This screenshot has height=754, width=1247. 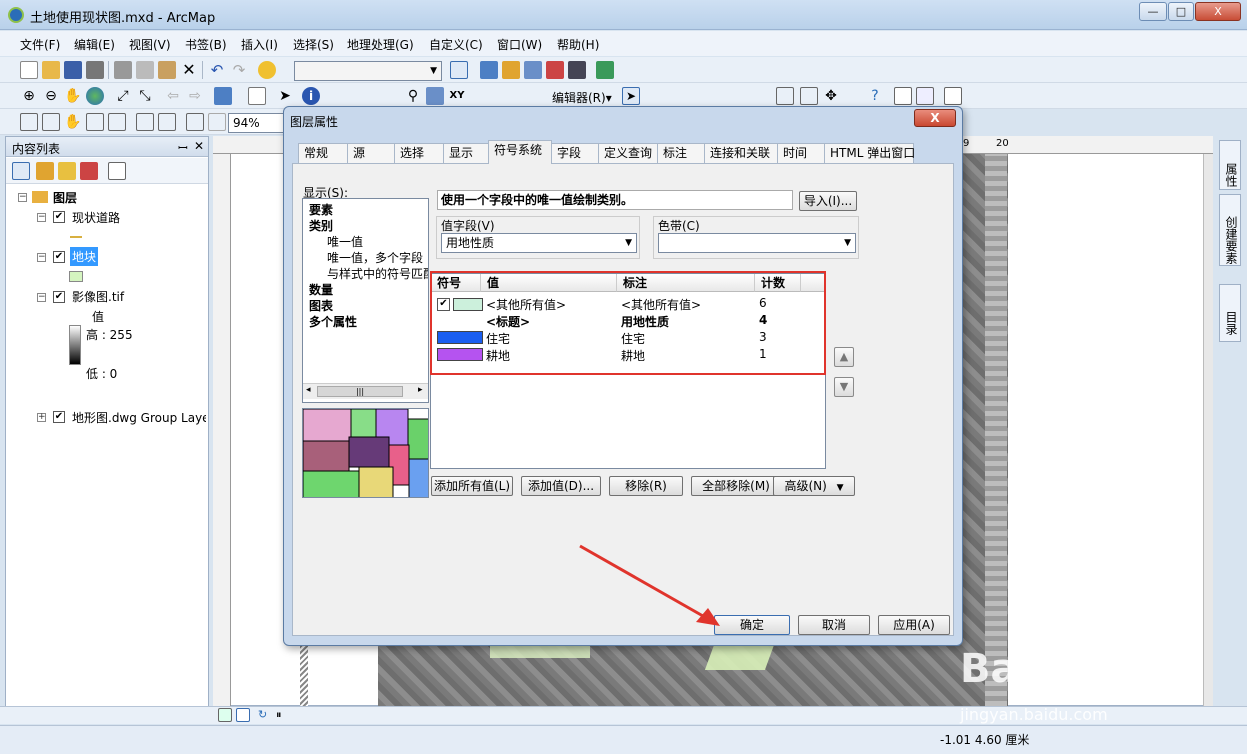 I want to click on close-button: X, so click(x=1218, y=11).